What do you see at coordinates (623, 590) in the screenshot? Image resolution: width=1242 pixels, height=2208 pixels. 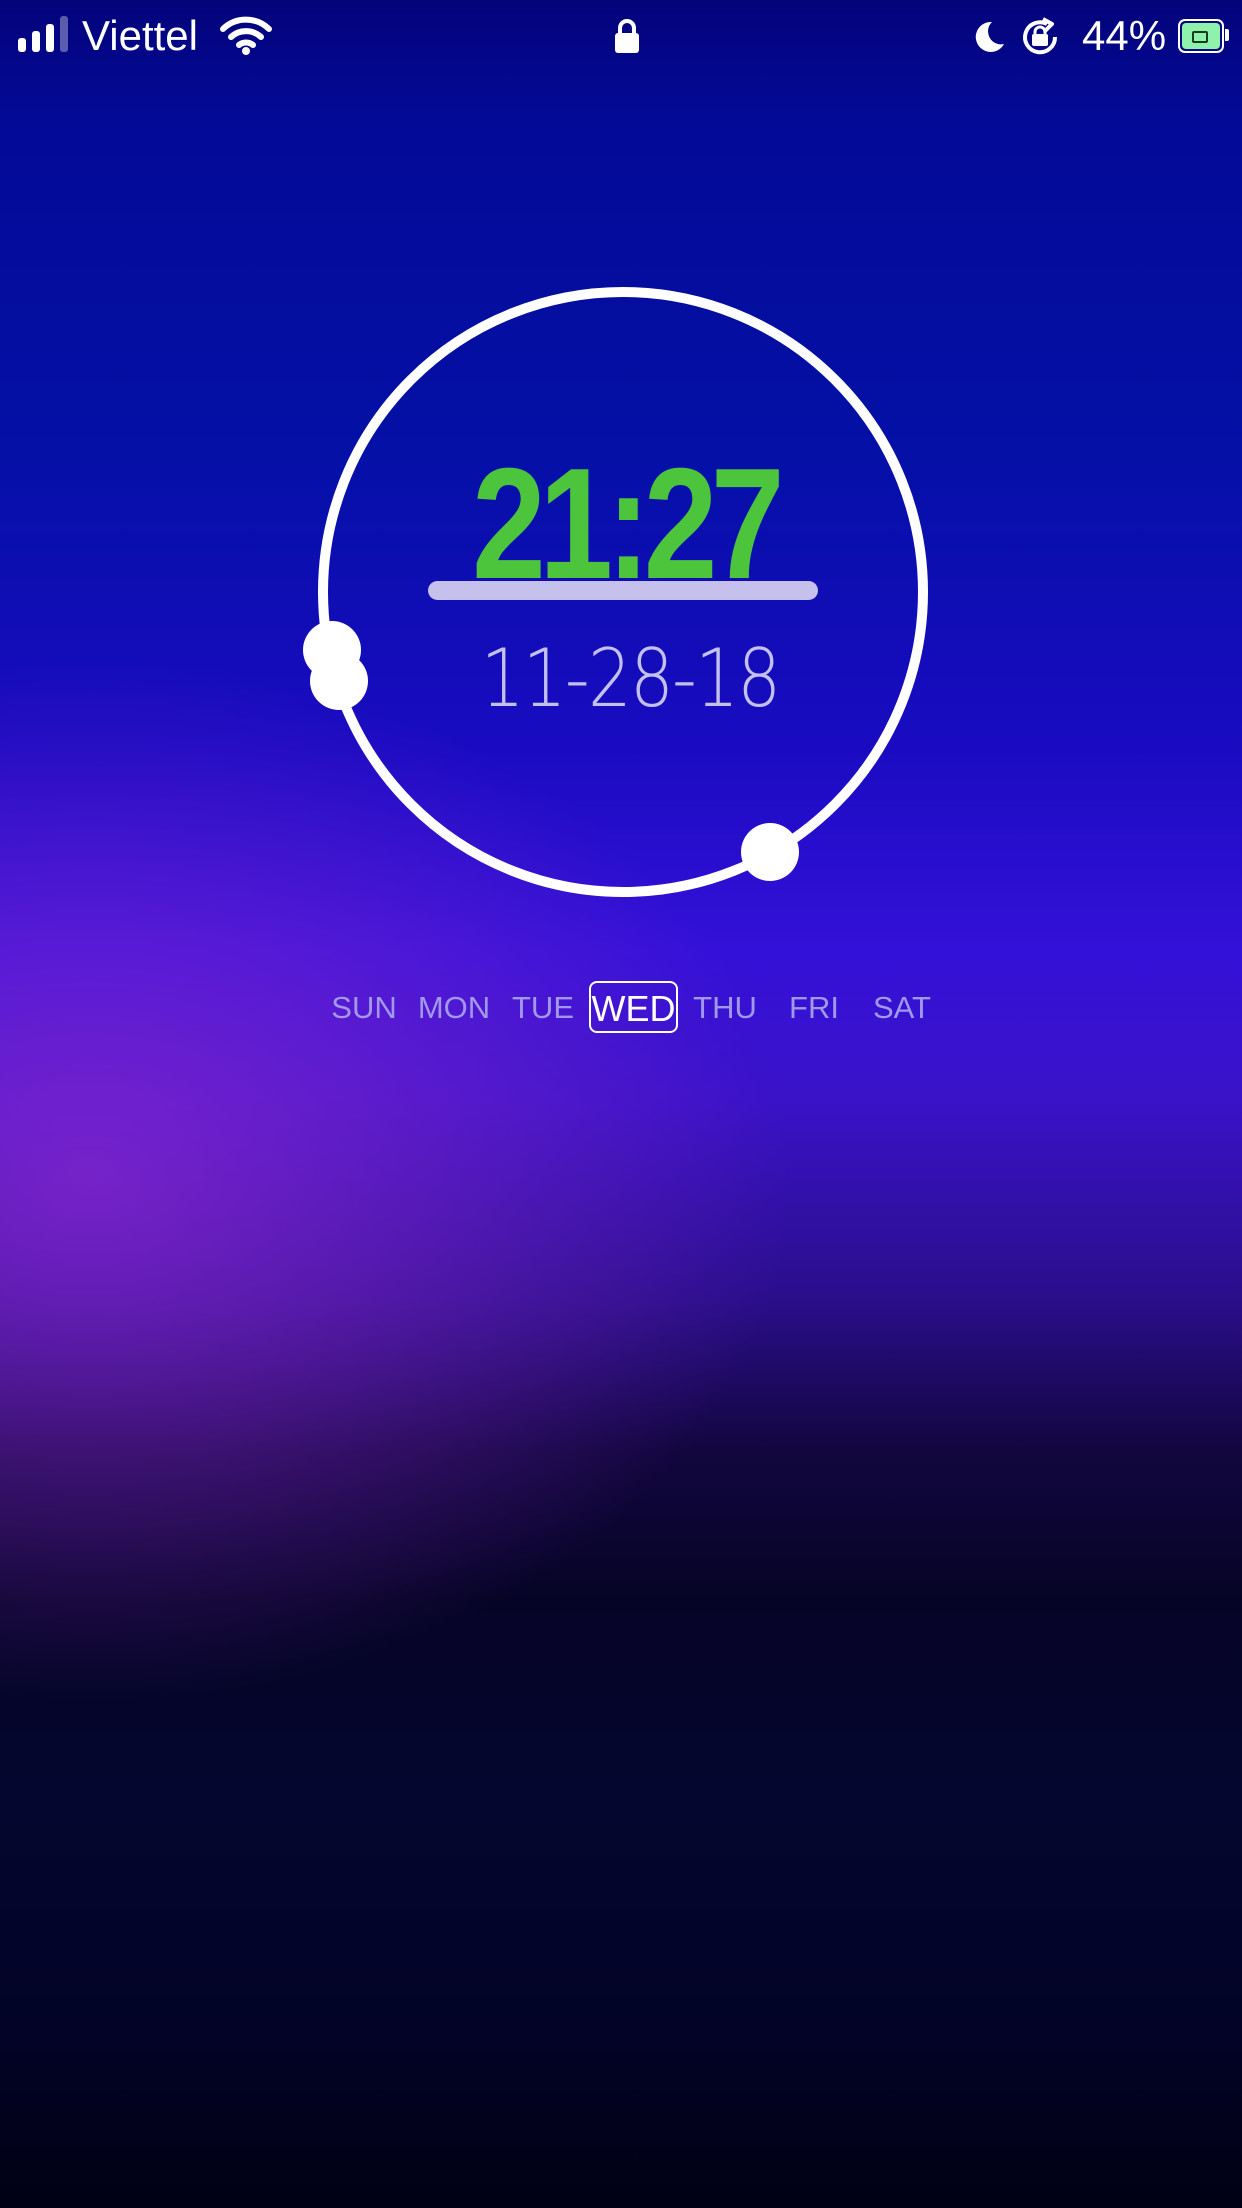 I see `clock-divider` at bounding box center [623, 590].